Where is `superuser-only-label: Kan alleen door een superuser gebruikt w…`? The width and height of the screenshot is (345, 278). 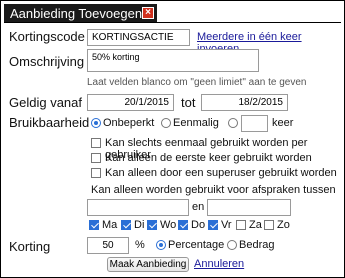 superuser-only-label: Kan alleen door een superuser gebruikt w… is located at coordinates (221, 173).